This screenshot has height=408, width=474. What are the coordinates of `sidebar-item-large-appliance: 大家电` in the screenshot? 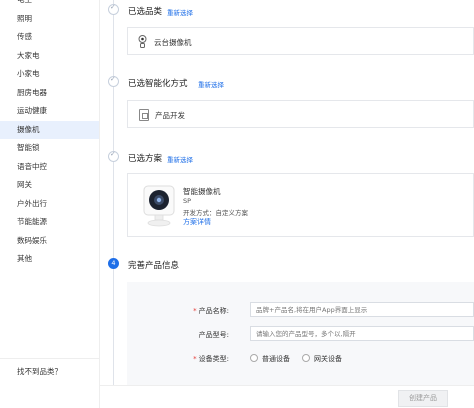 It's located at (49, 56).